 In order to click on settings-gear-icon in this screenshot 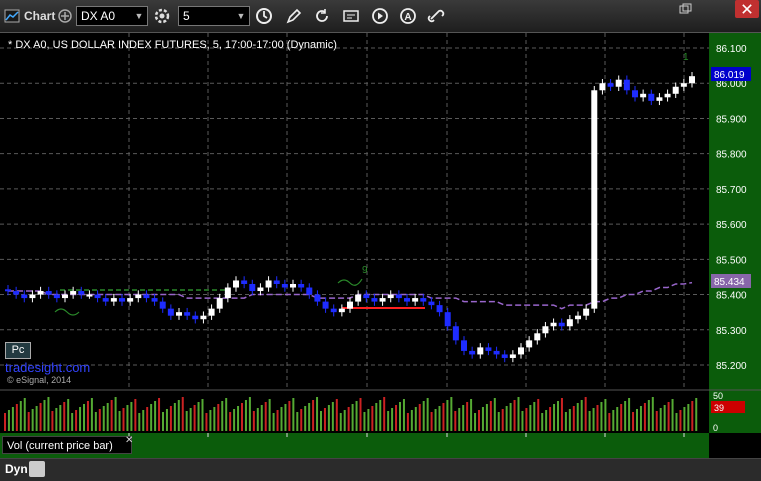, I will do `click(162, 16)`.